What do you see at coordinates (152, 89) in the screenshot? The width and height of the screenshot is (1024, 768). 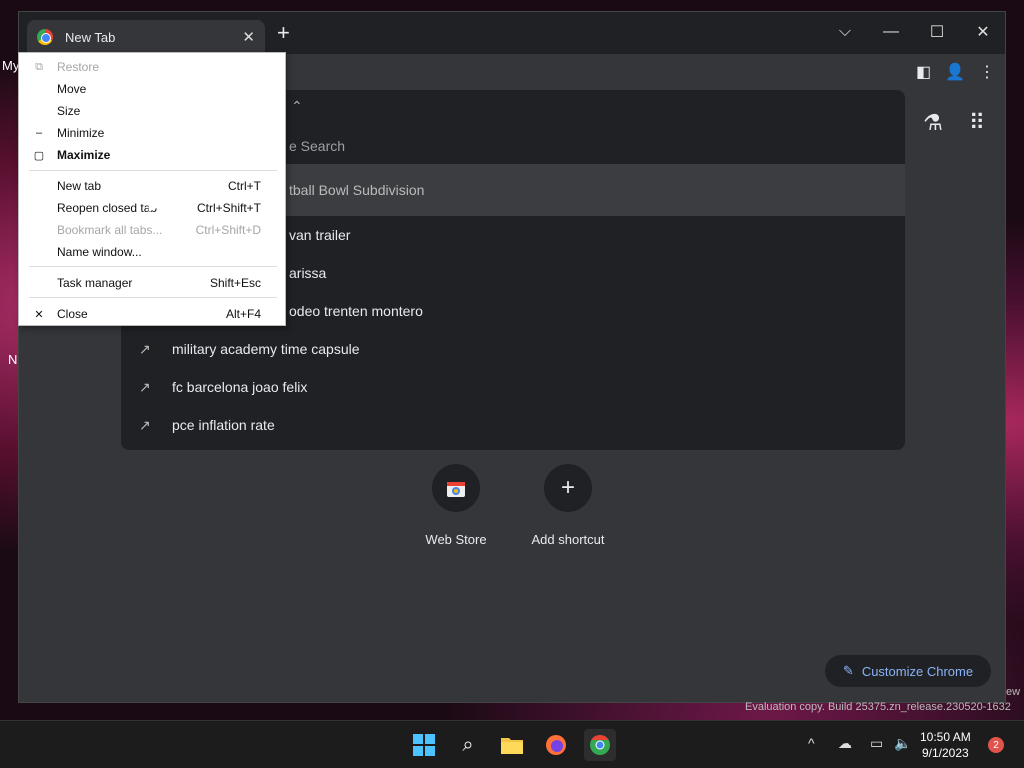 I see `menu-item-move: Move` at bounding box center [152, 89].